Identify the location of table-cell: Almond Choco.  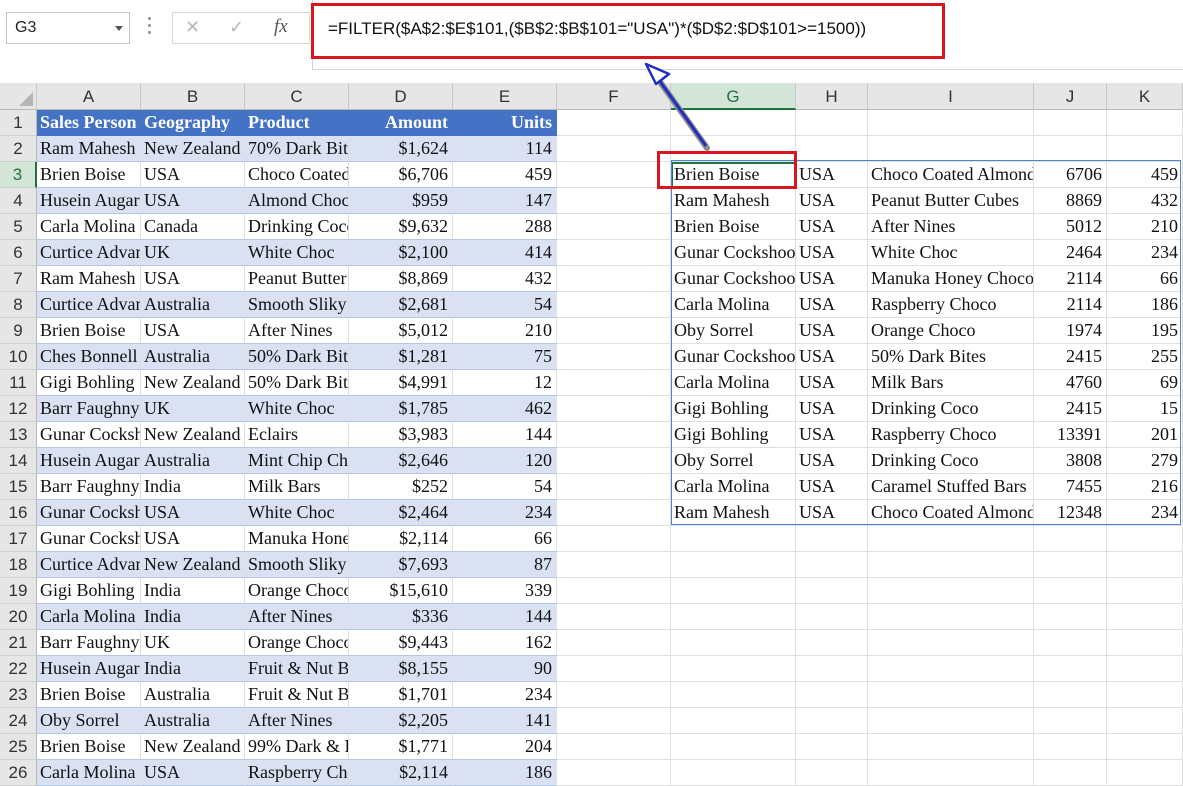
(297, 201).